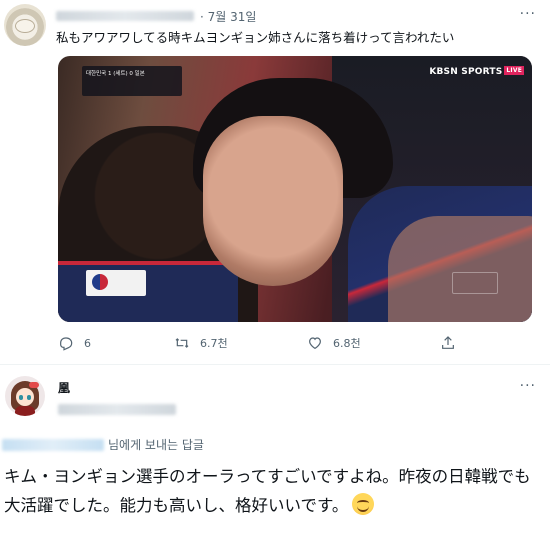  Describe the element at coordinates (448, 342) in the screenshot. I see `share-icon` at that location.